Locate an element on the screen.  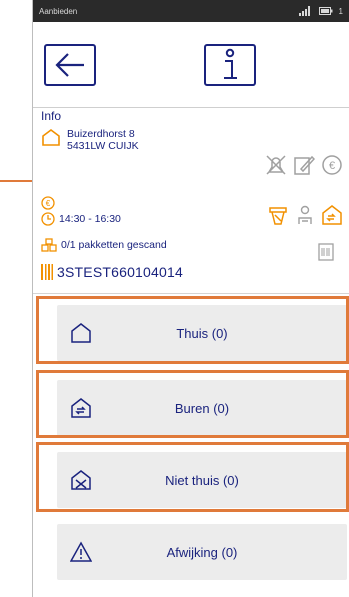
not-home-icon is located at coordinates (81, 480).